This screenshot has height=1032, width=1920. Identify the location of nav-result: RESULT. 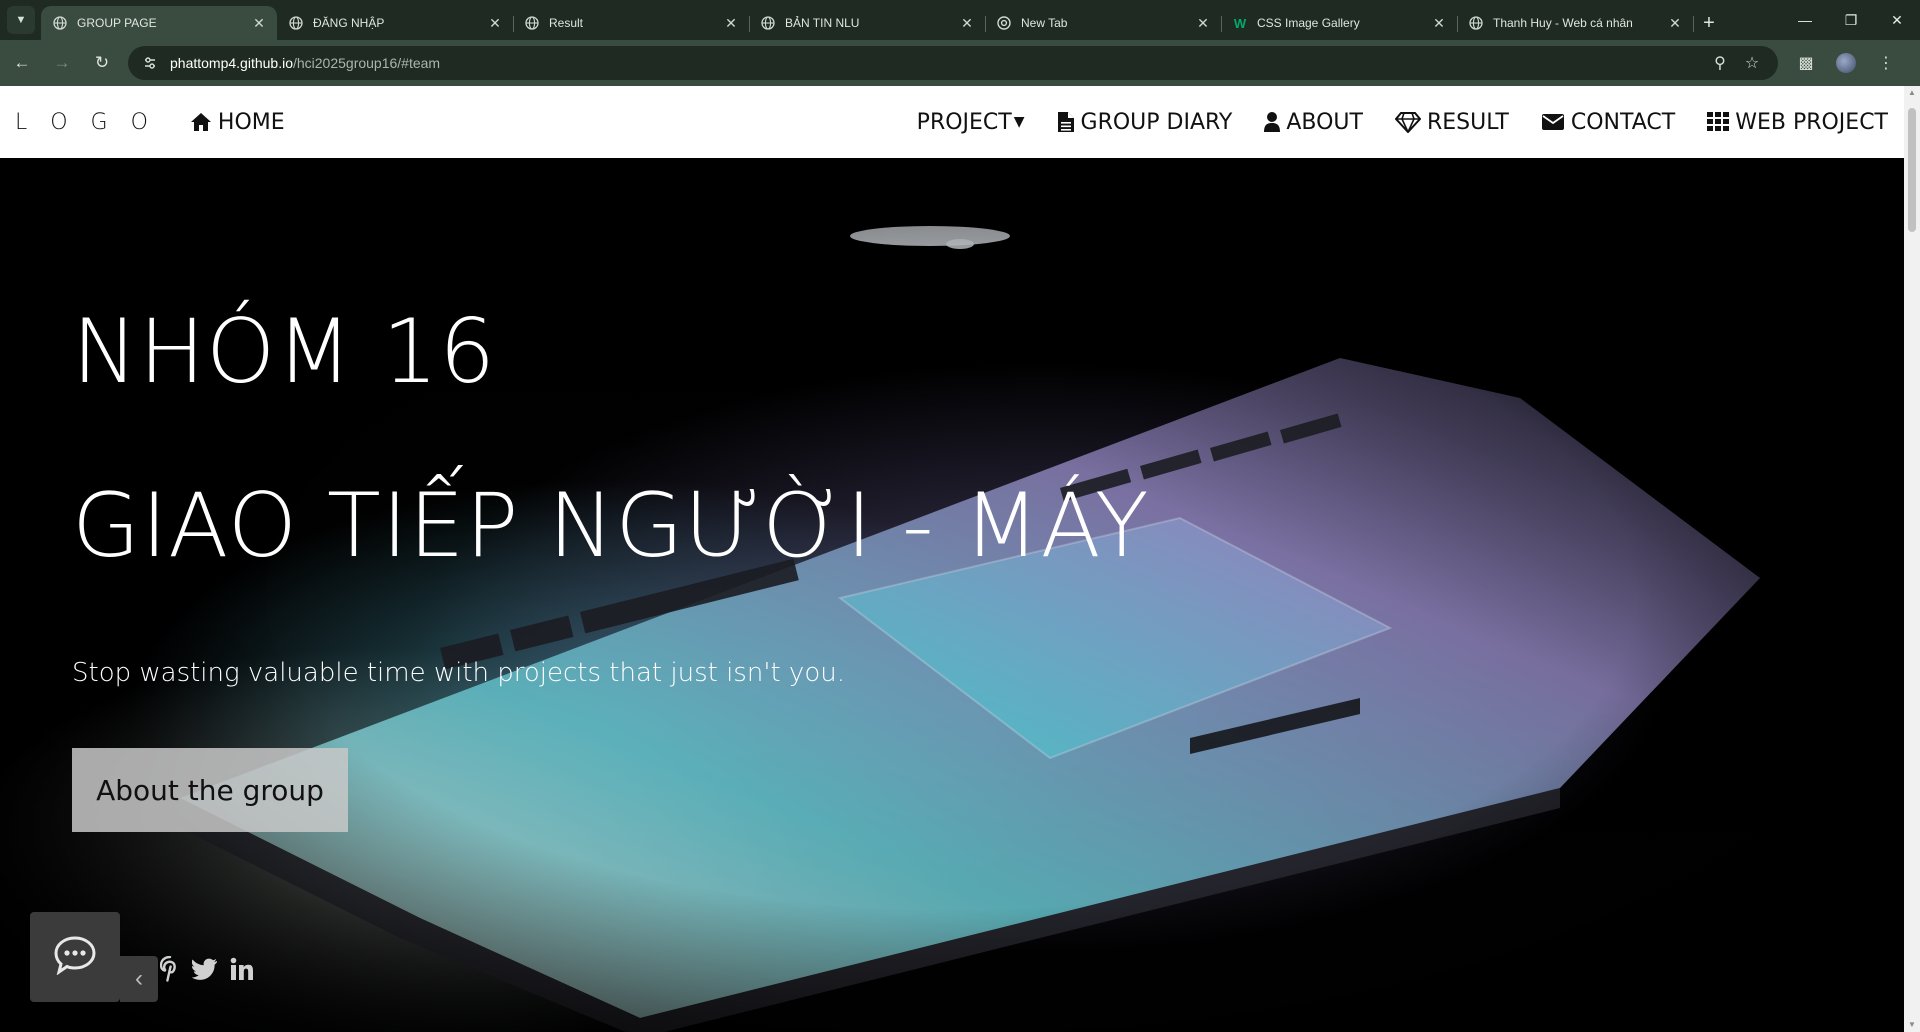
(1452, 122).